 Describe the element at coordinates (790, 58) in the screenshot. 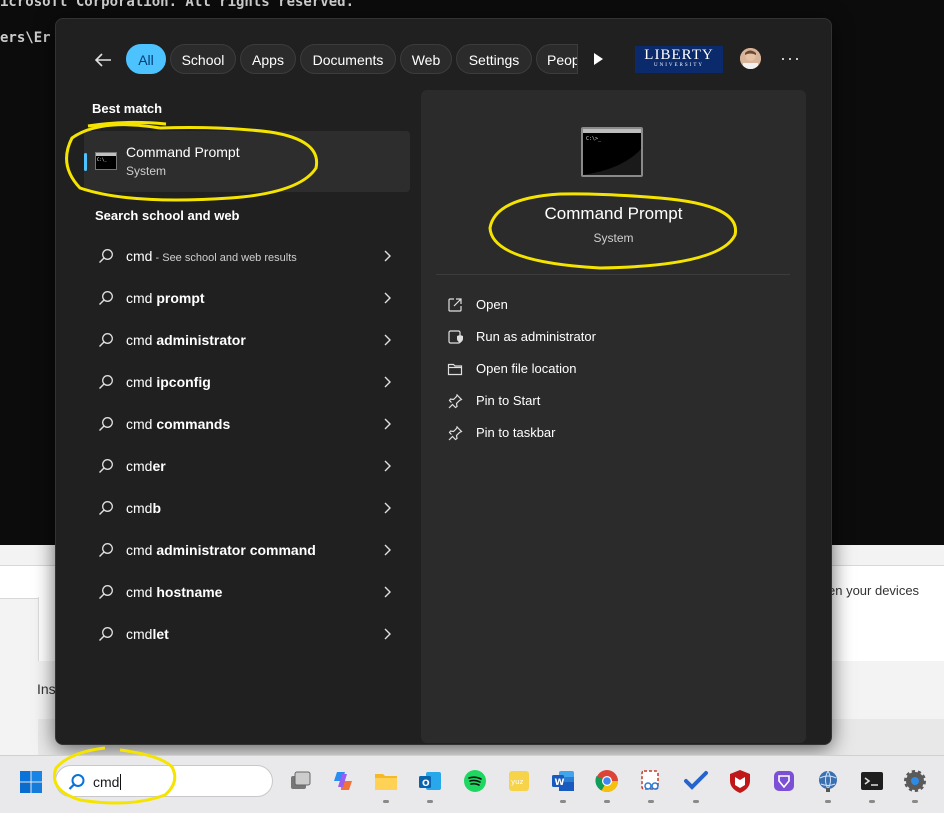

I see `more-options-button: ···` at that location.